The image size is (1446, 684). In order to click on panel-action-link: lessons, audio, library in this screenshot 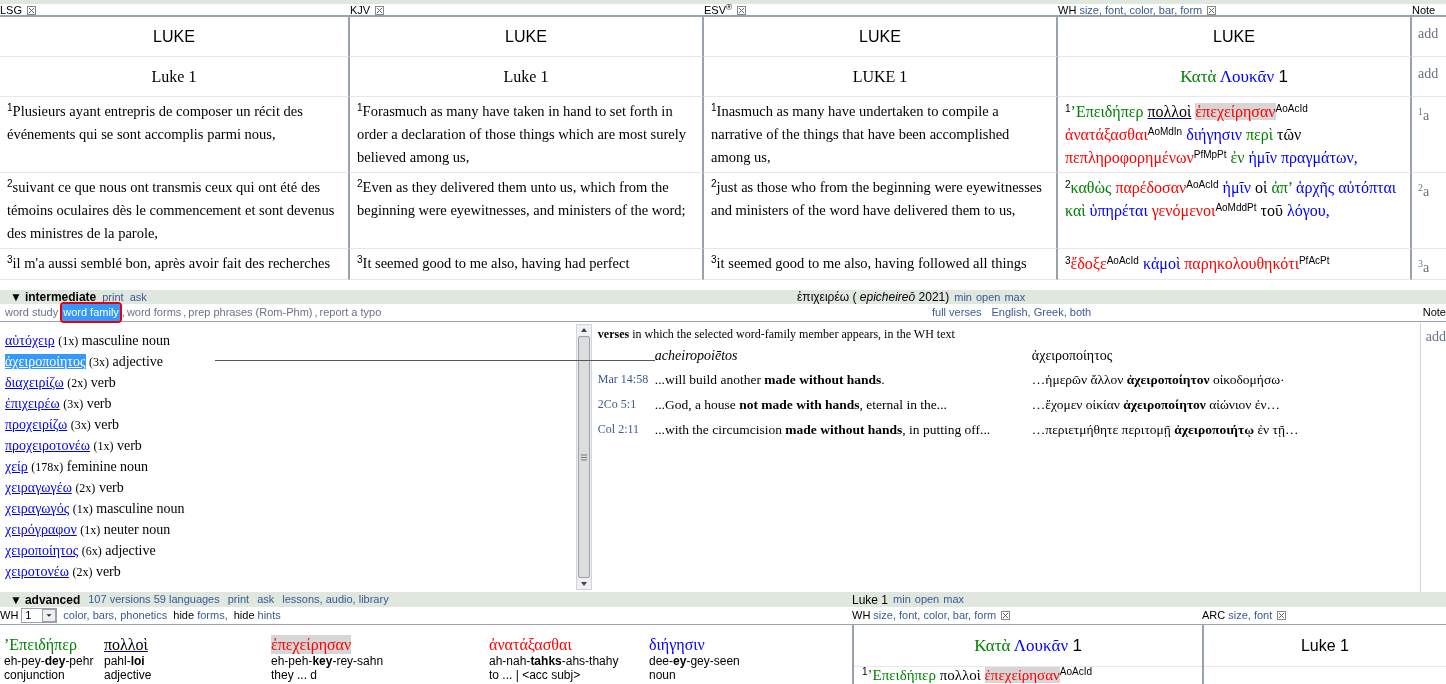, I will do `click(335, 599)`.